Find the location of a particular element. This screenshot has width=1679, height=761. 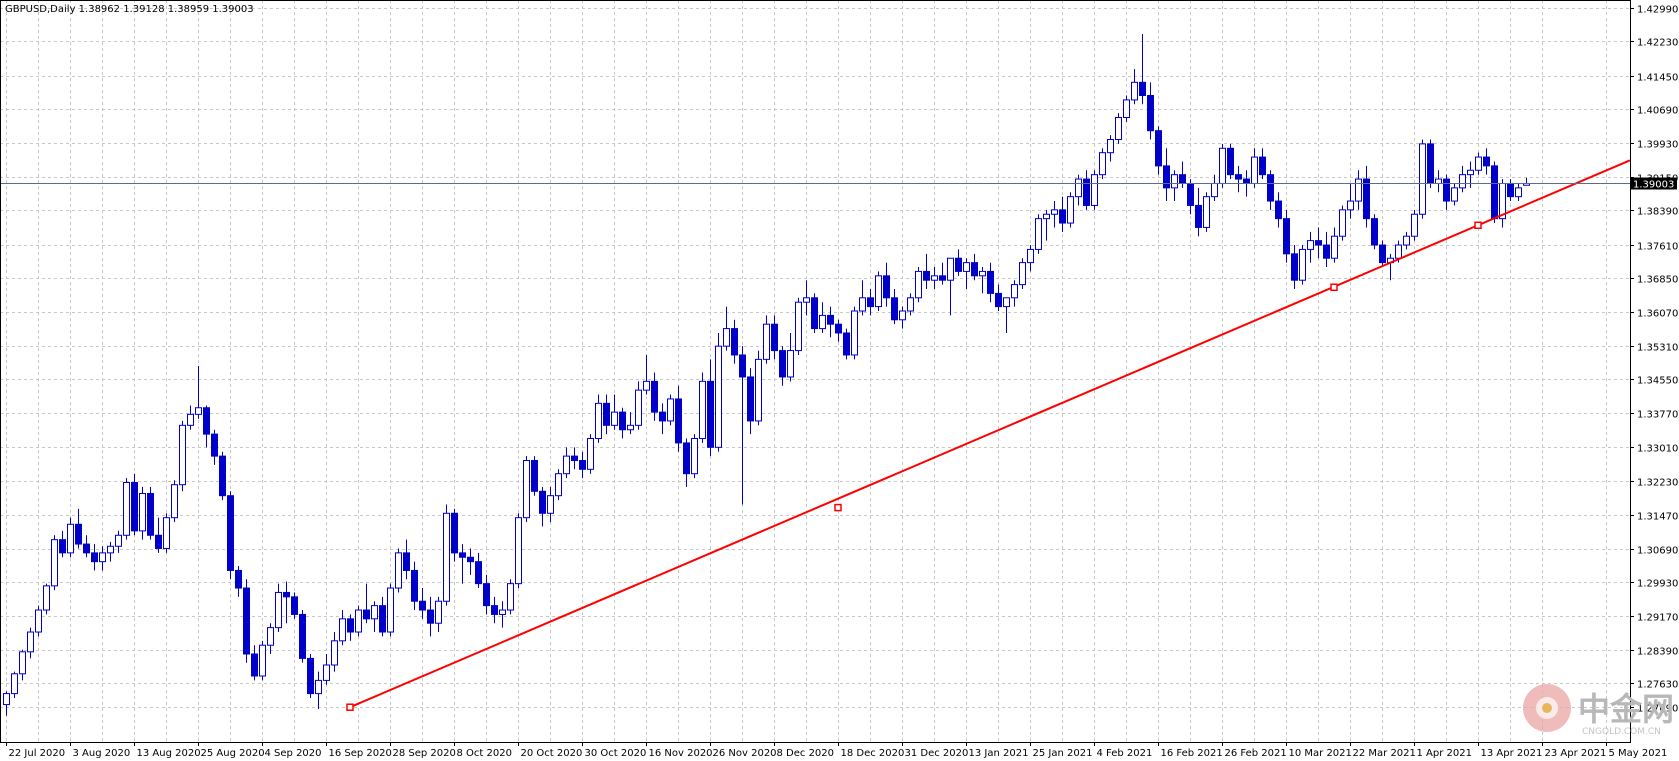

x-tick-label: 4 Sep 2020 is located at coordinates (293, 753).